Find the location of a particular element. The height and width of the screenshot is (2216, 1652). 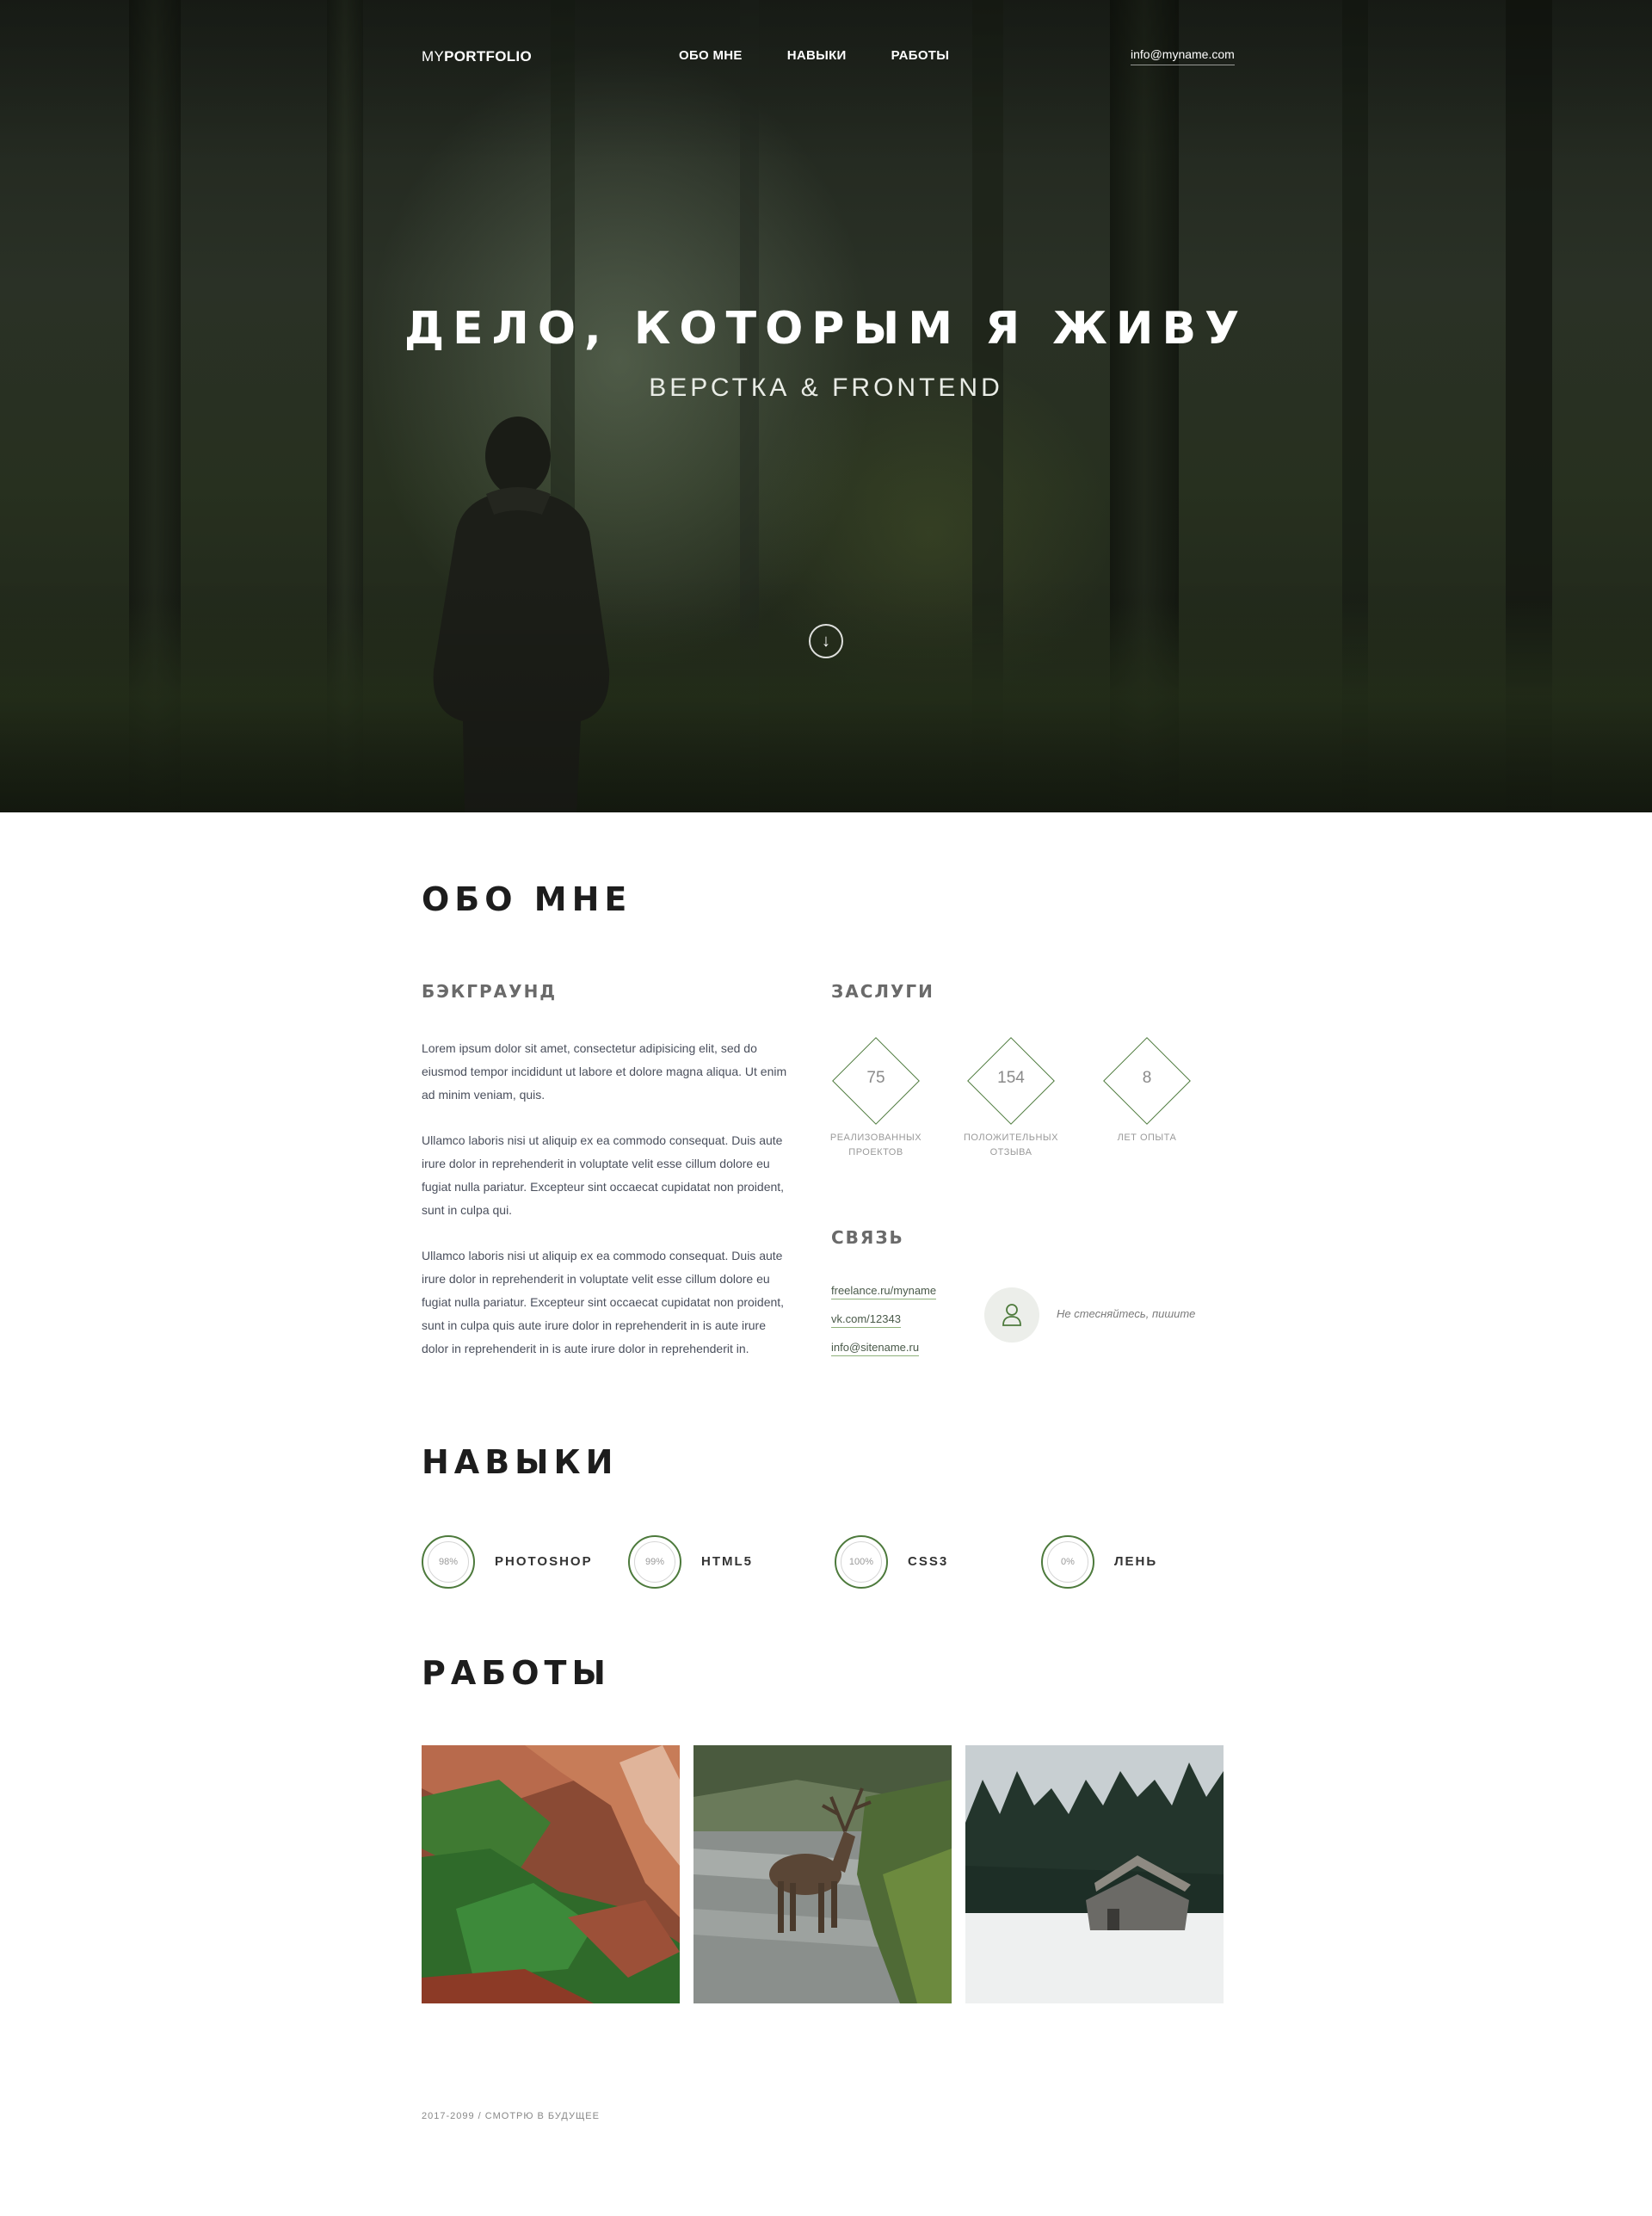

site-logo: MYPORTFOLIO is located at coordinates (477, 57).